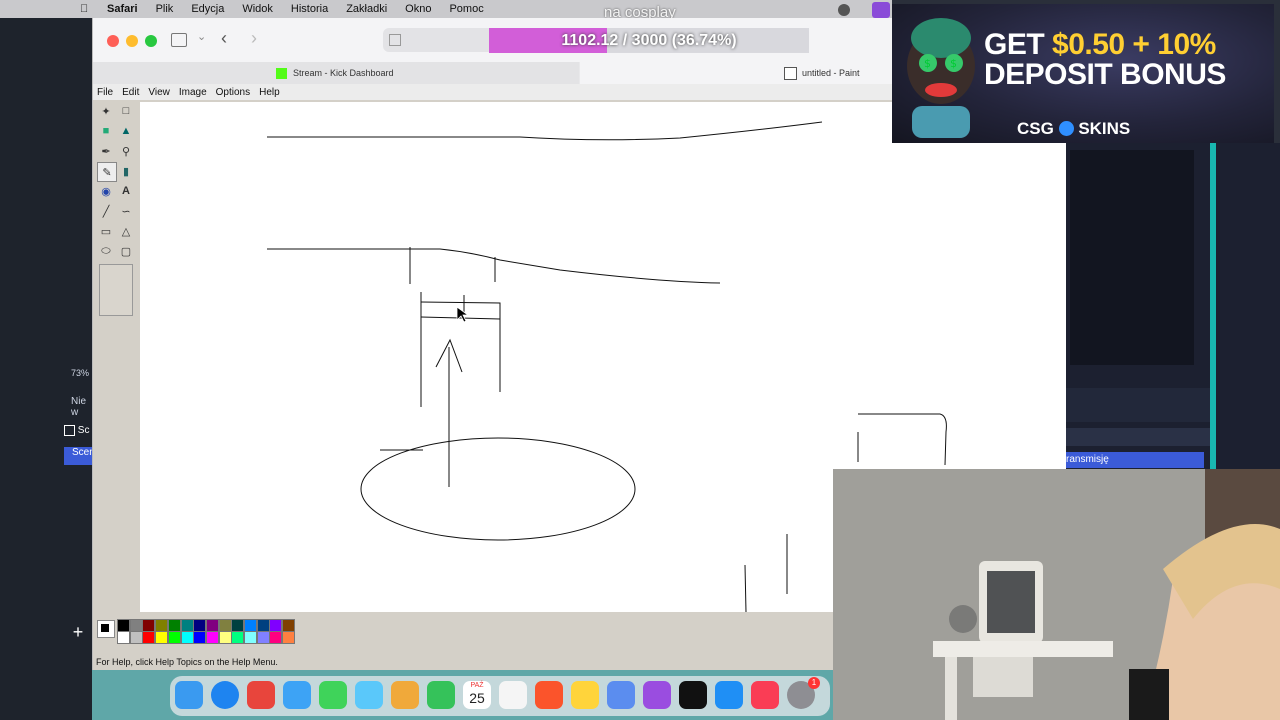 The image size is (1280, 720). What do you see at coordinates (106, 131) in the screenshot?
I see `eraser-icon: ■` at bounding box center [106, 131].